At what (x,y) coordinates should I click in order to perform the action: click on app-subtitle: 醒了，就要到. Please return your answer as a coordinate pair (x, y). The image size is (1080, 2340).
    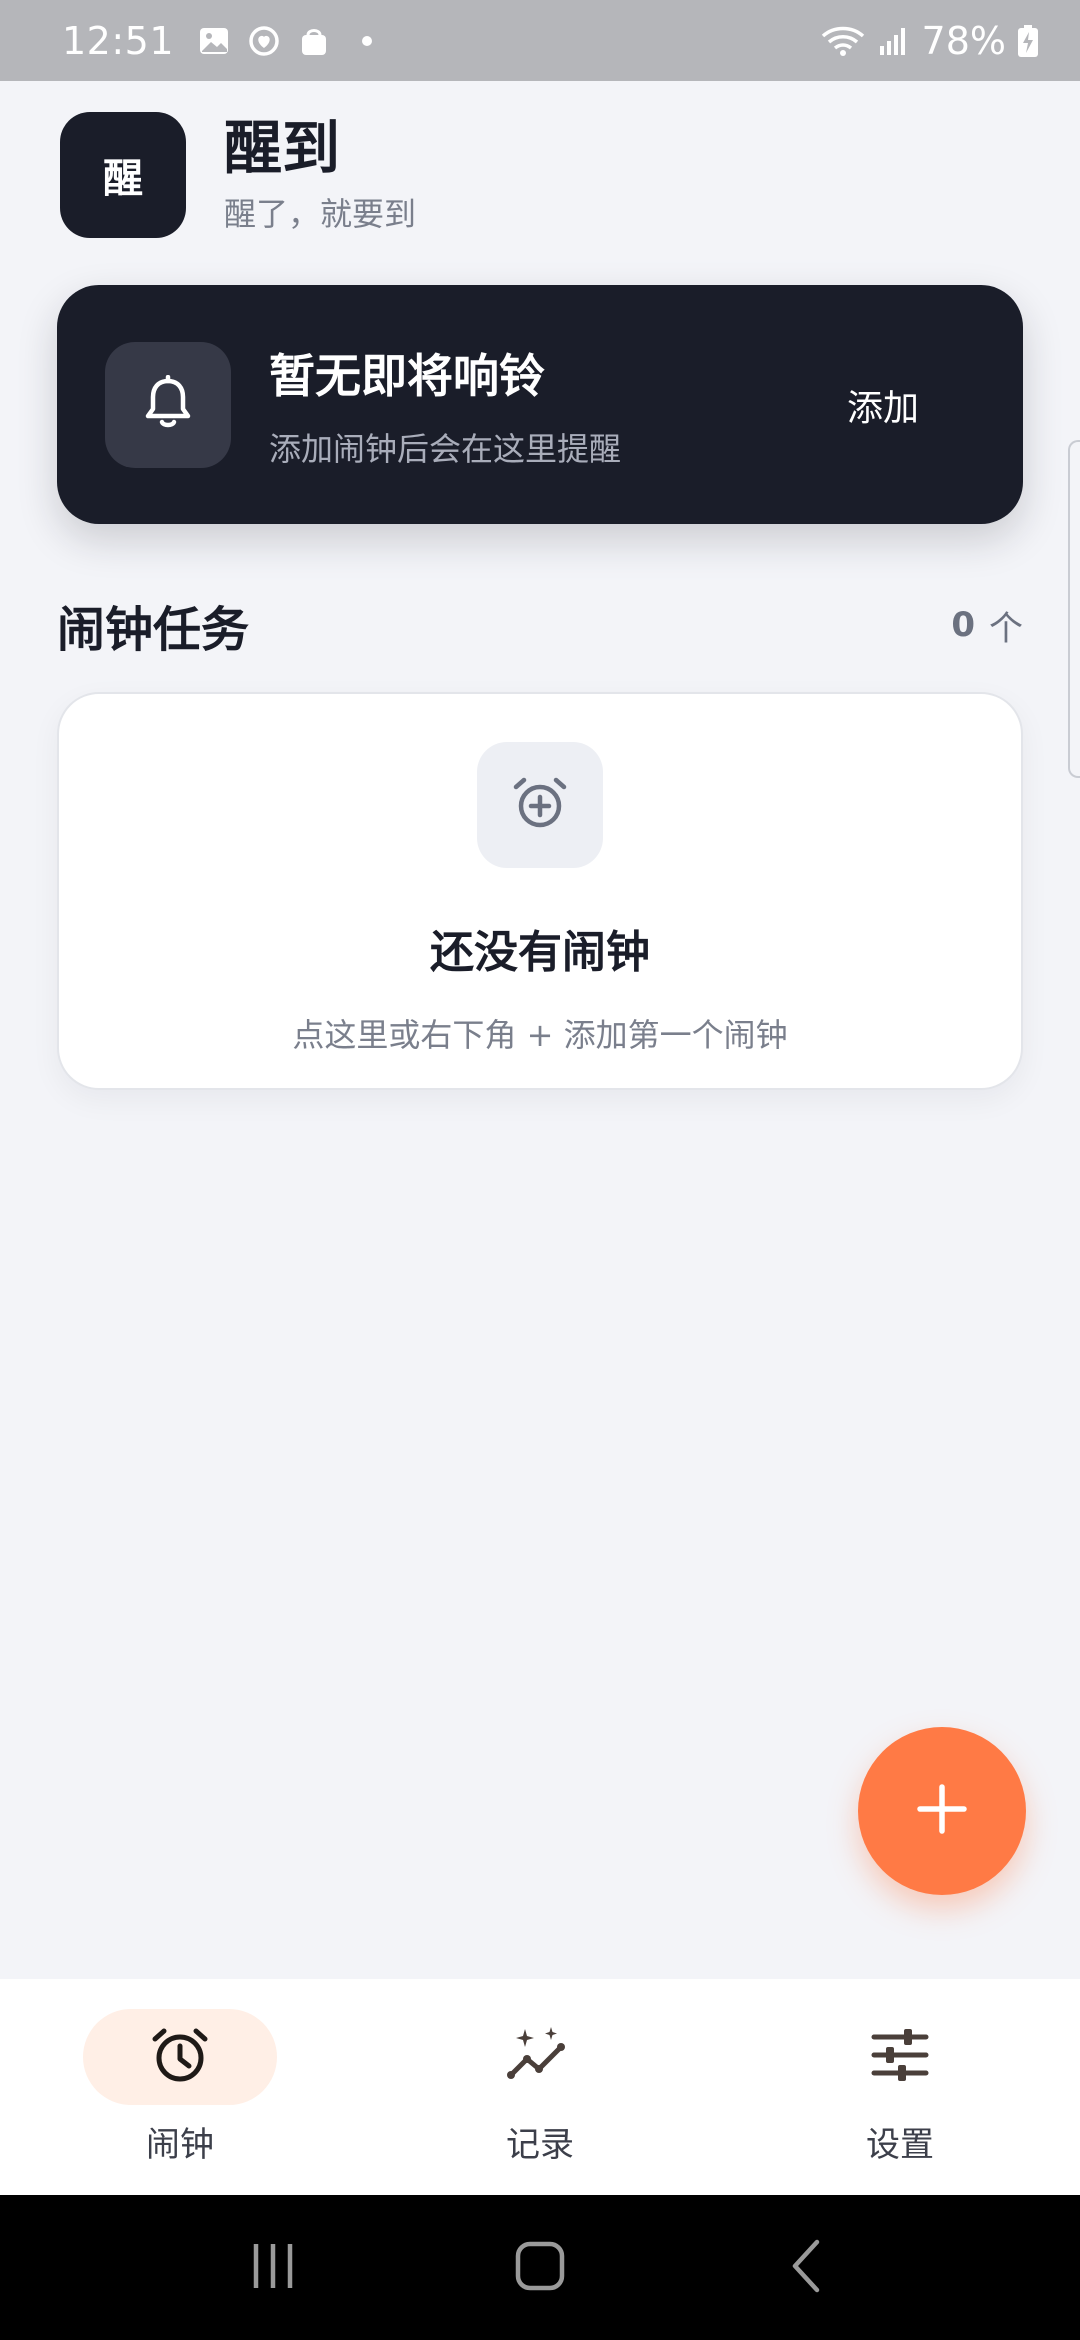
    Looking at the image, I should click on (320, 214).